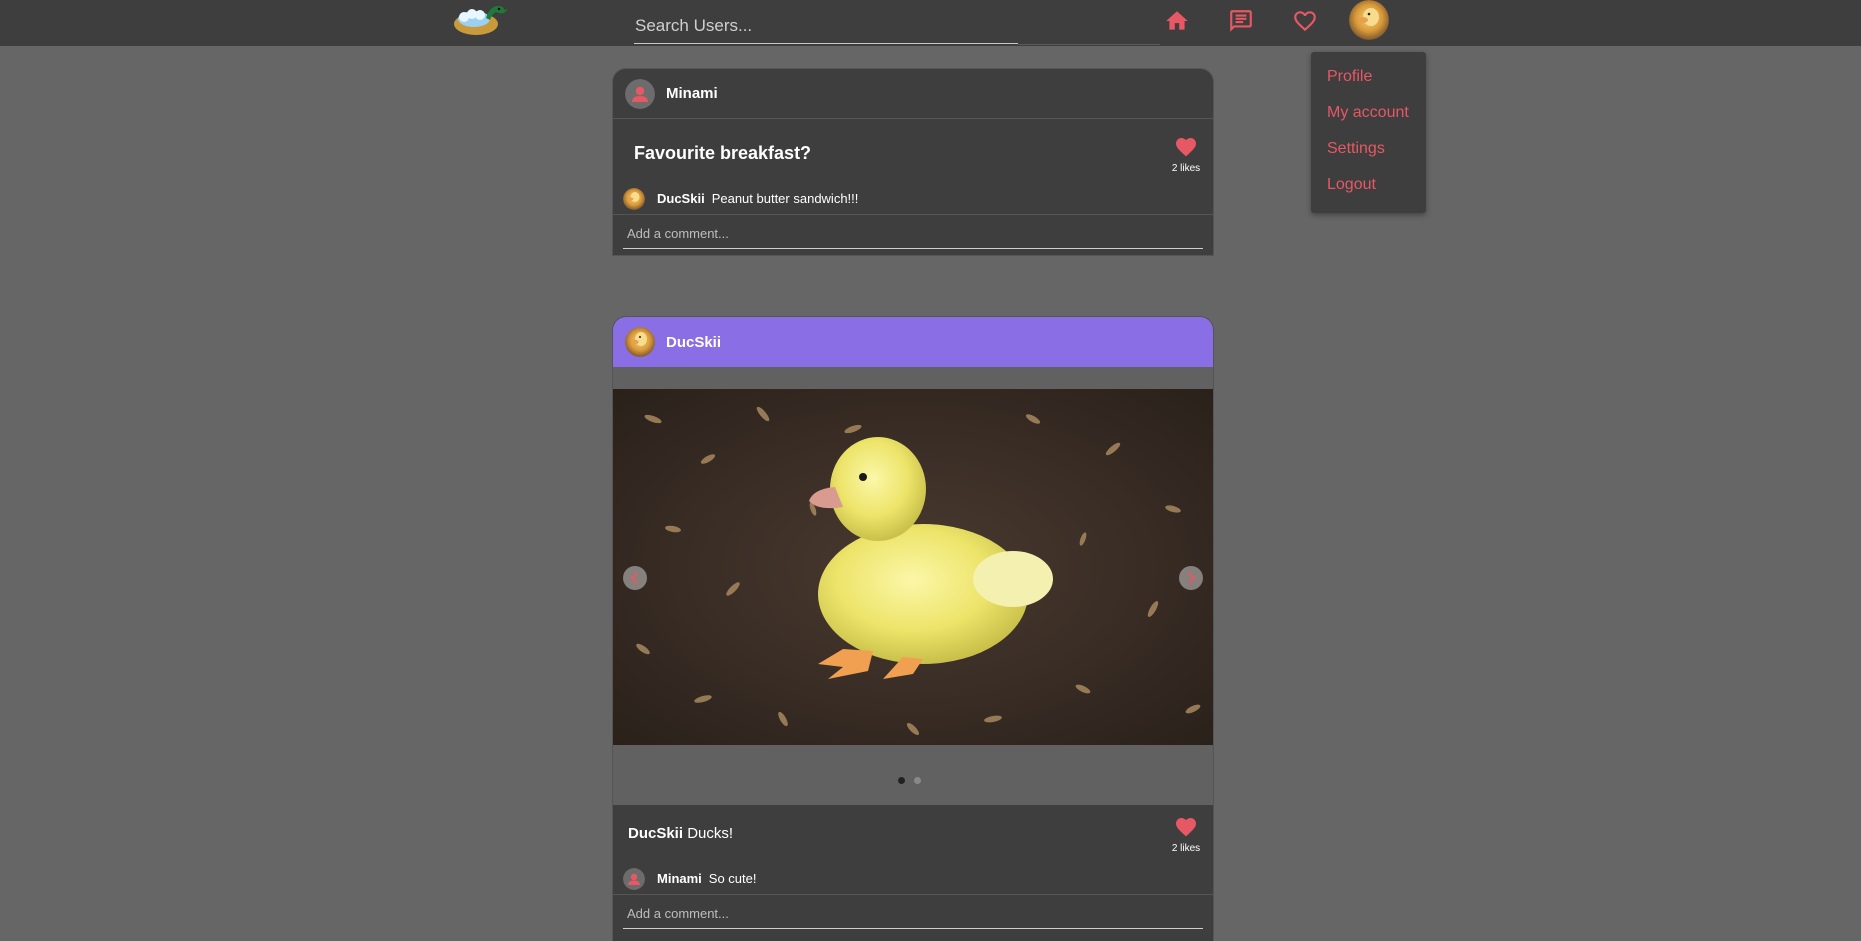 This screenshot has height=941, width=1861. I want to click on post-caption-row: DucSkii Ducks! 2 likes, so click(913, 834).